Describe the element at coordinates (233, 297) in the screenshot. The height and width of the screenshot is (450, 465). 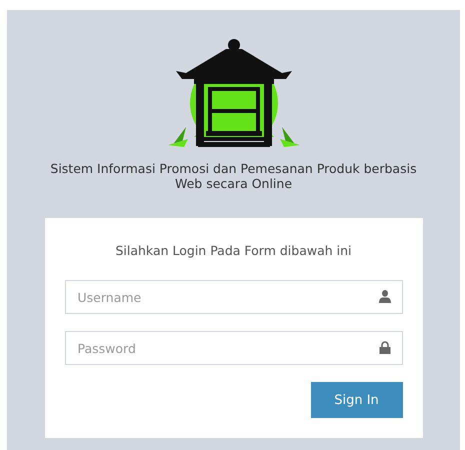
I see `username-field: Username` at that location.